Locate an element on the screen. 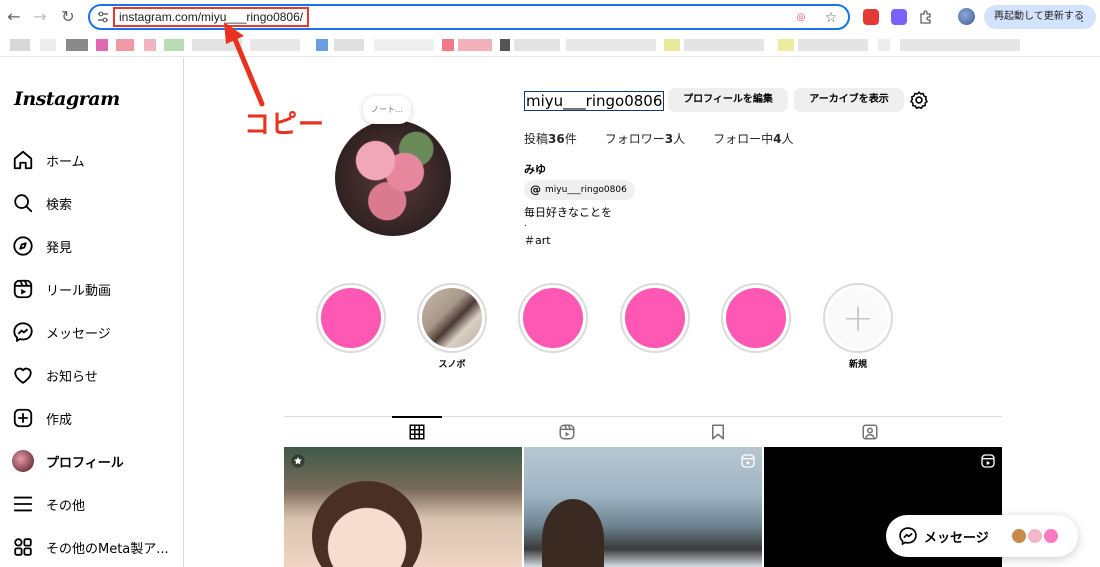 Image resolution: width=1100 pixels, height=567 pixels. sidebar-item-search: 検索 is located at coordinates (94, 203).